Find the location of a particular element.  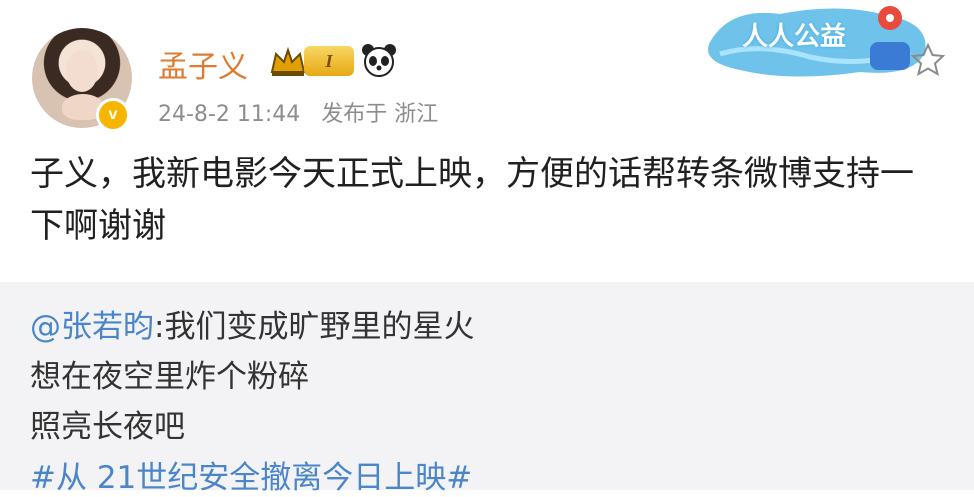

post-meta: 24-8-2 11:44 发布于 浙江 is located at coordinates (305, 112).